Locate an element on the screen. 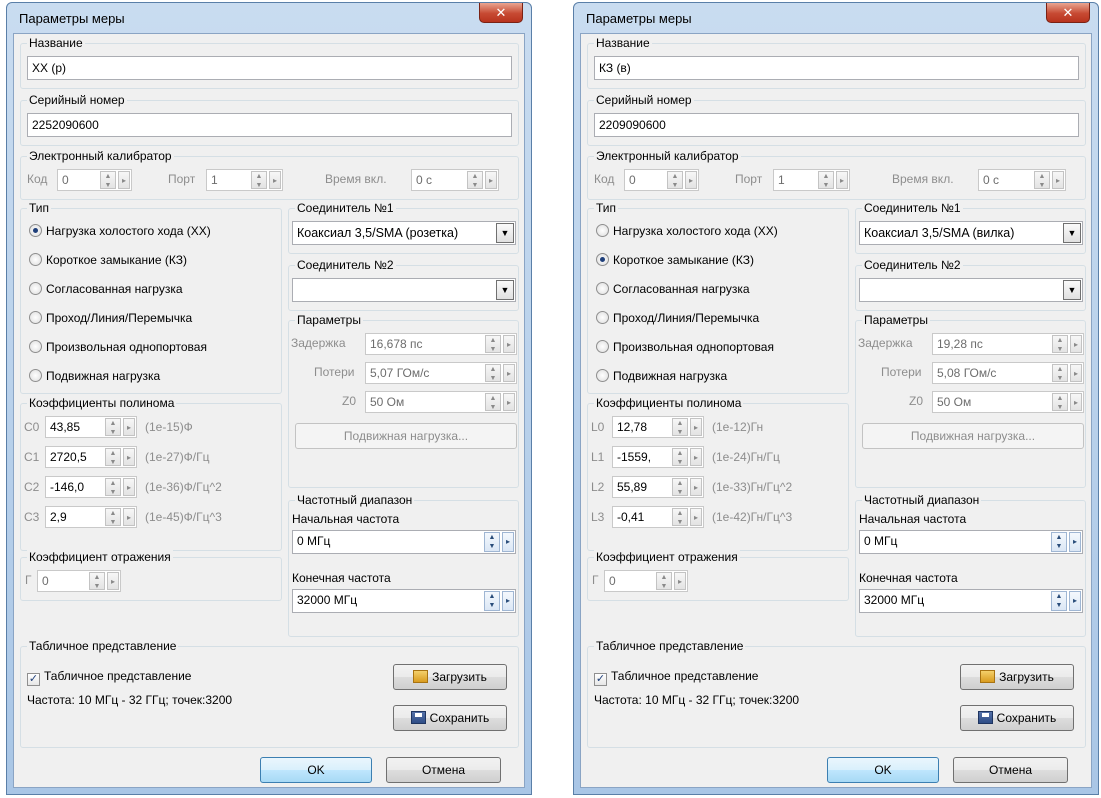 The image size is (1101, 798). serial-number-input: 2252090600 is located at coordinates (269, 125).